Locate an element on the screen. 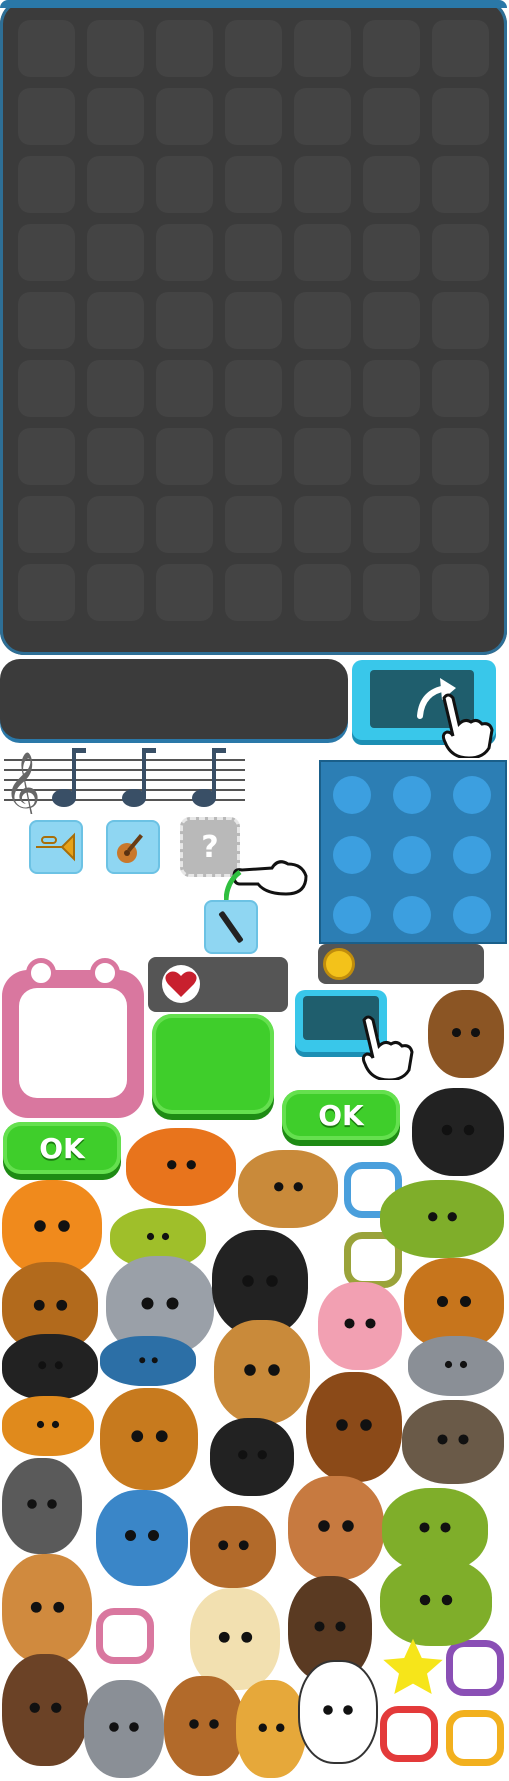 The height and width of the screenshot is (1781, 509). pink-frog-frame-small is located at coordinates (125, 1636).